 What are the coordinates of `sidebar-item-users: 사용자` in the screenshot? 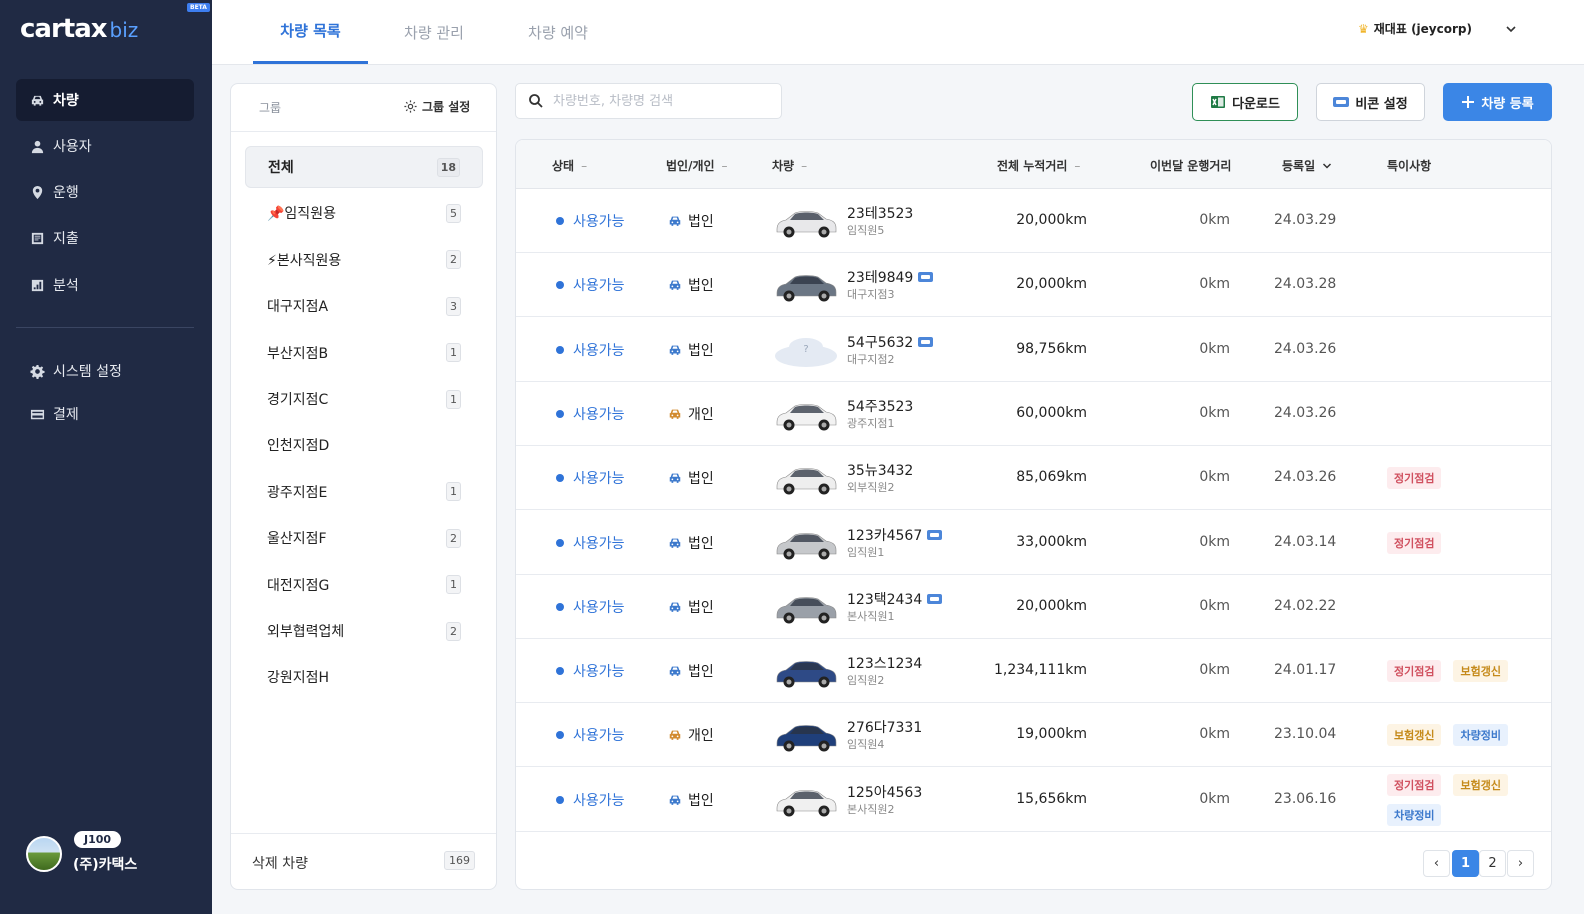 It's located at (105, 146).